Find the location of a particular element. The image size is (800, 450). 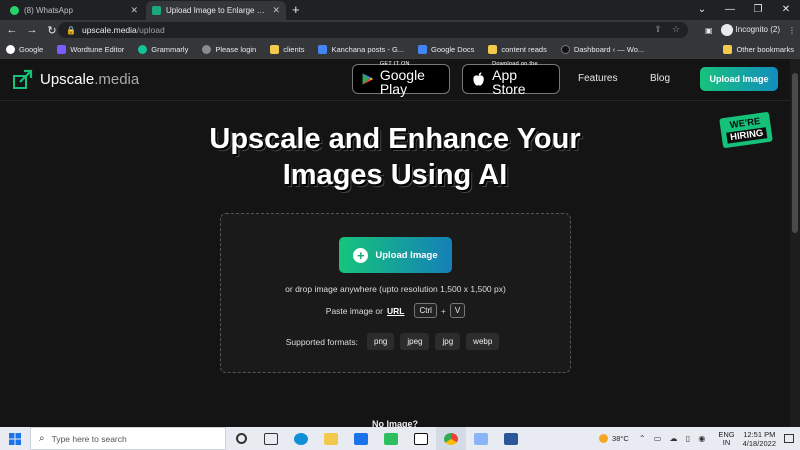

bookmark-label: Google is located at coordinates (31, 49).